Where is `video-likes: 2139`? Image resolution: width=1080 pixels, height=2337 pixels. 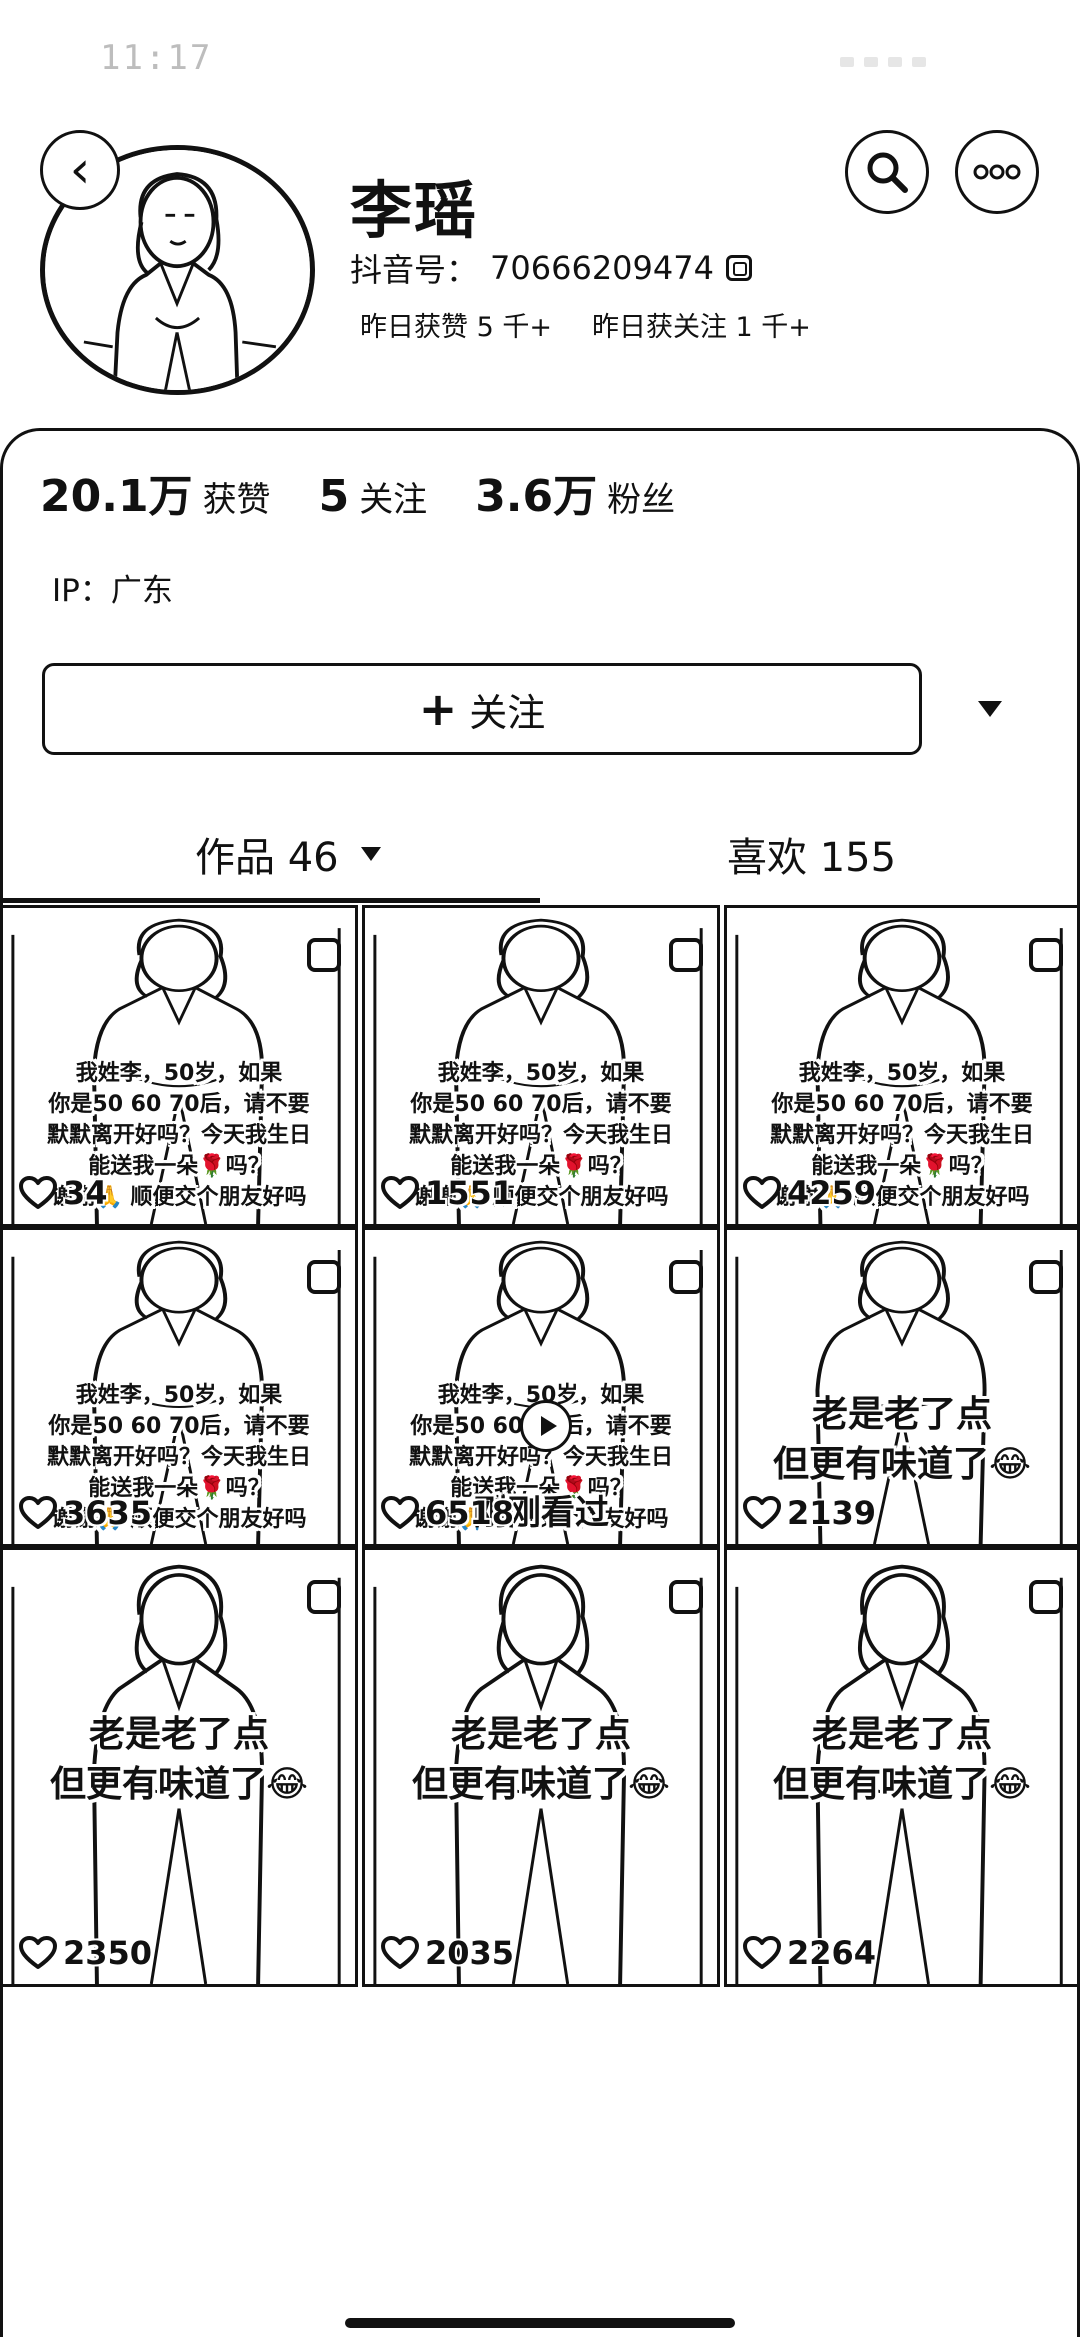 video-likes: 2139 is located at coordinates (809, 1513).